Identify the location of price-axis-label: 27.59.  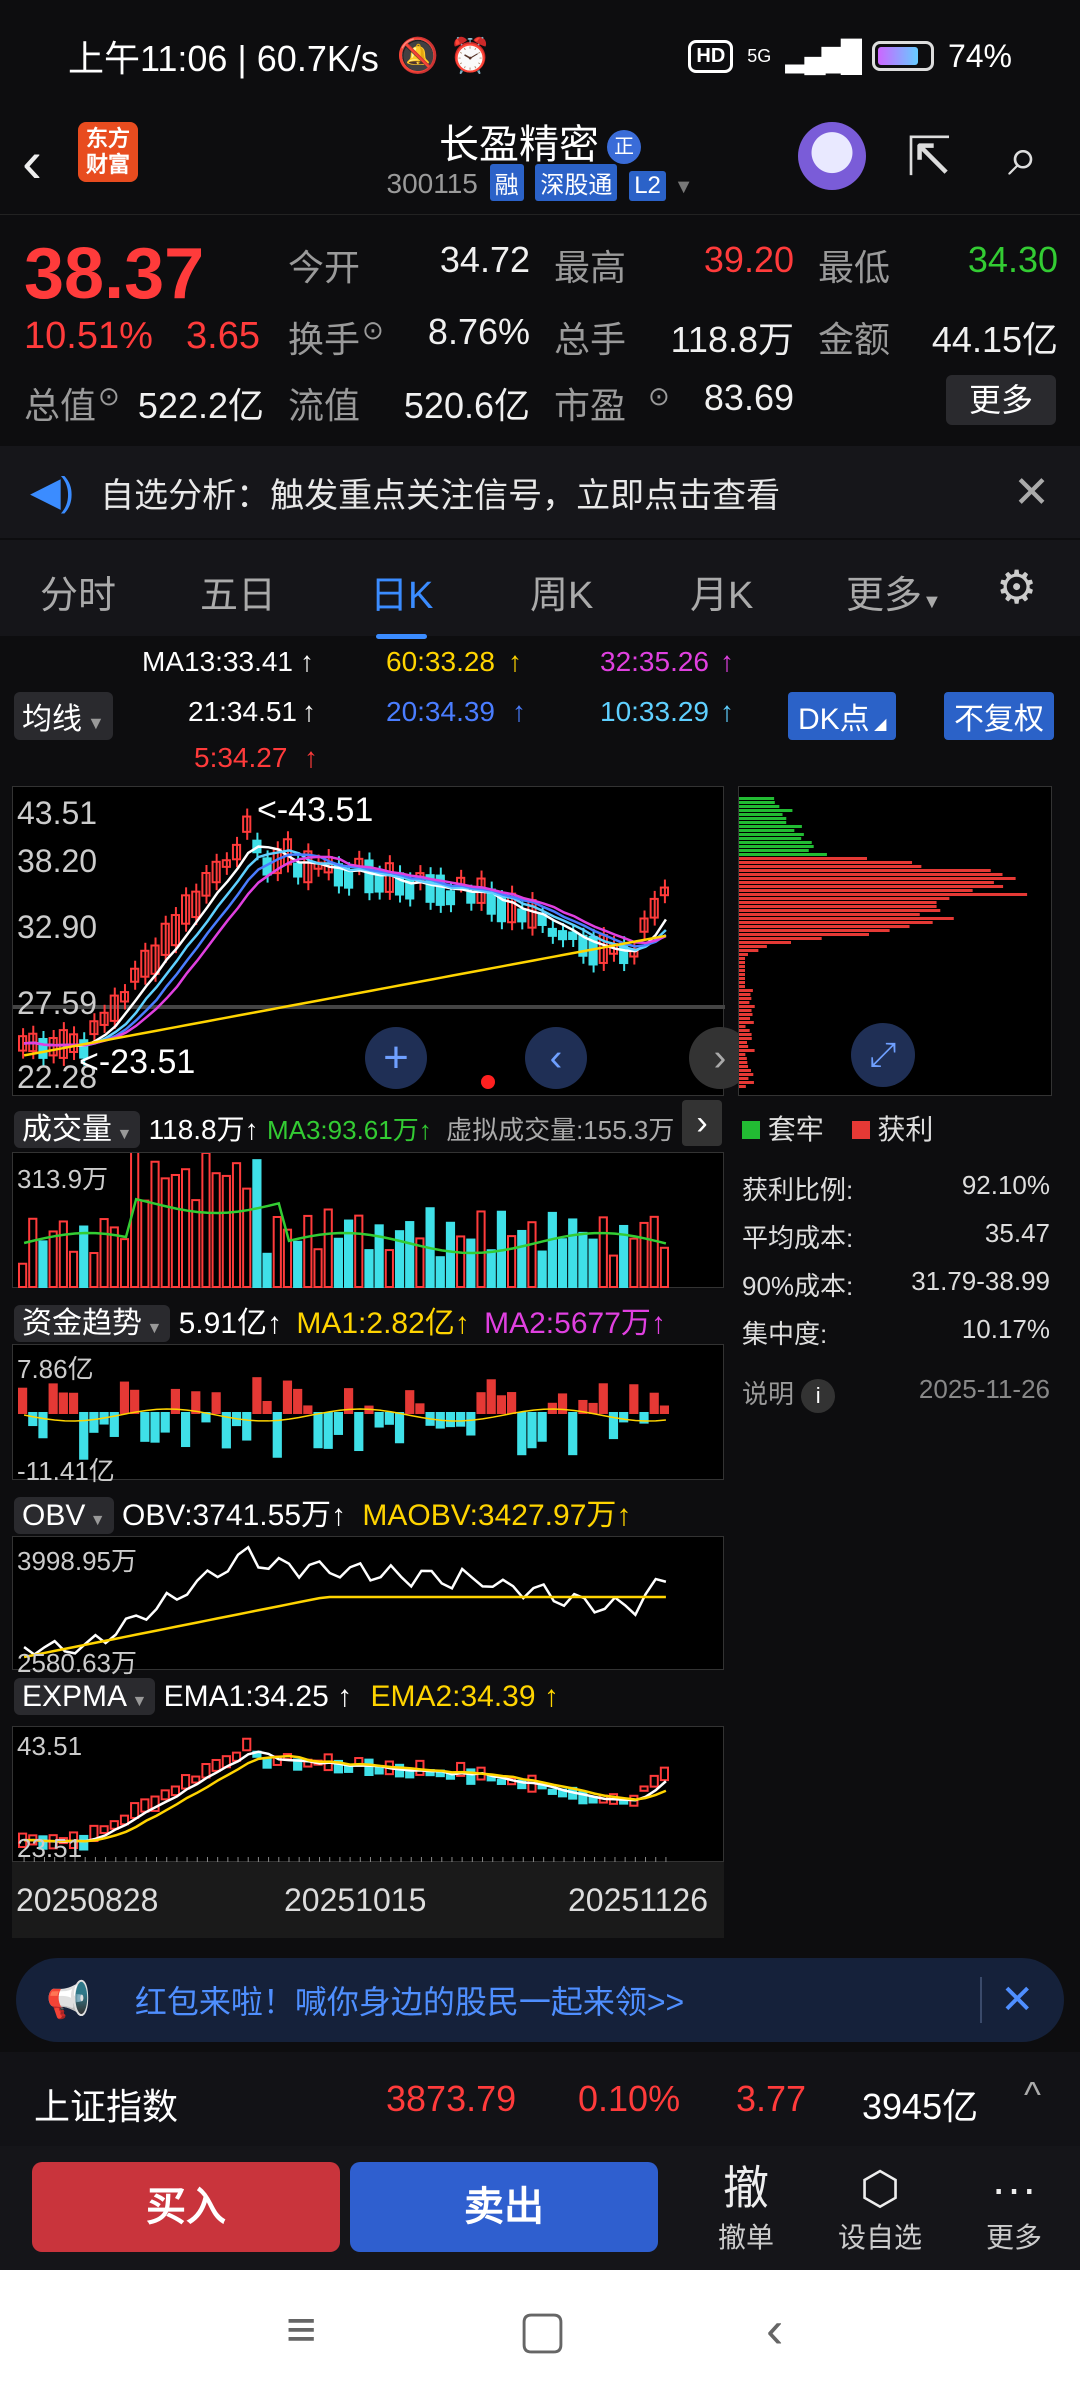
(57, 1003).